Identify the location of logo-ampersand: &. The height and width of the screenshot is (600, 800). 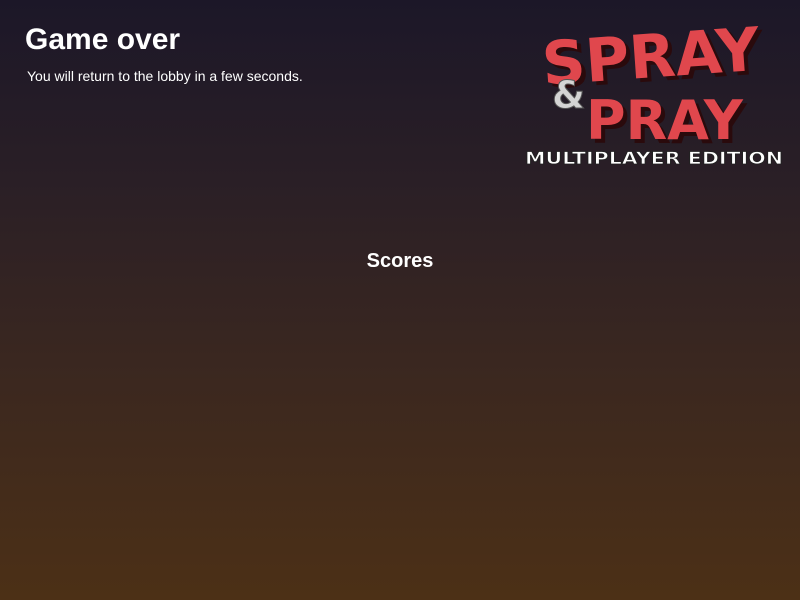
(568, 95).